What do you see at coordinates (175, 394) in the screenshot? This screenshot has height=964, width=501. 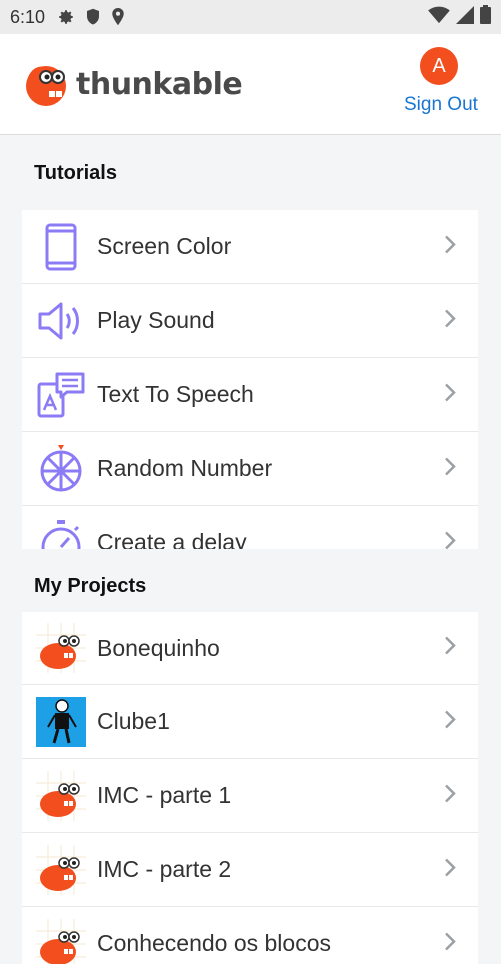 I see `tutorial-label: Text To Speech` at bounding box center [175, 394].